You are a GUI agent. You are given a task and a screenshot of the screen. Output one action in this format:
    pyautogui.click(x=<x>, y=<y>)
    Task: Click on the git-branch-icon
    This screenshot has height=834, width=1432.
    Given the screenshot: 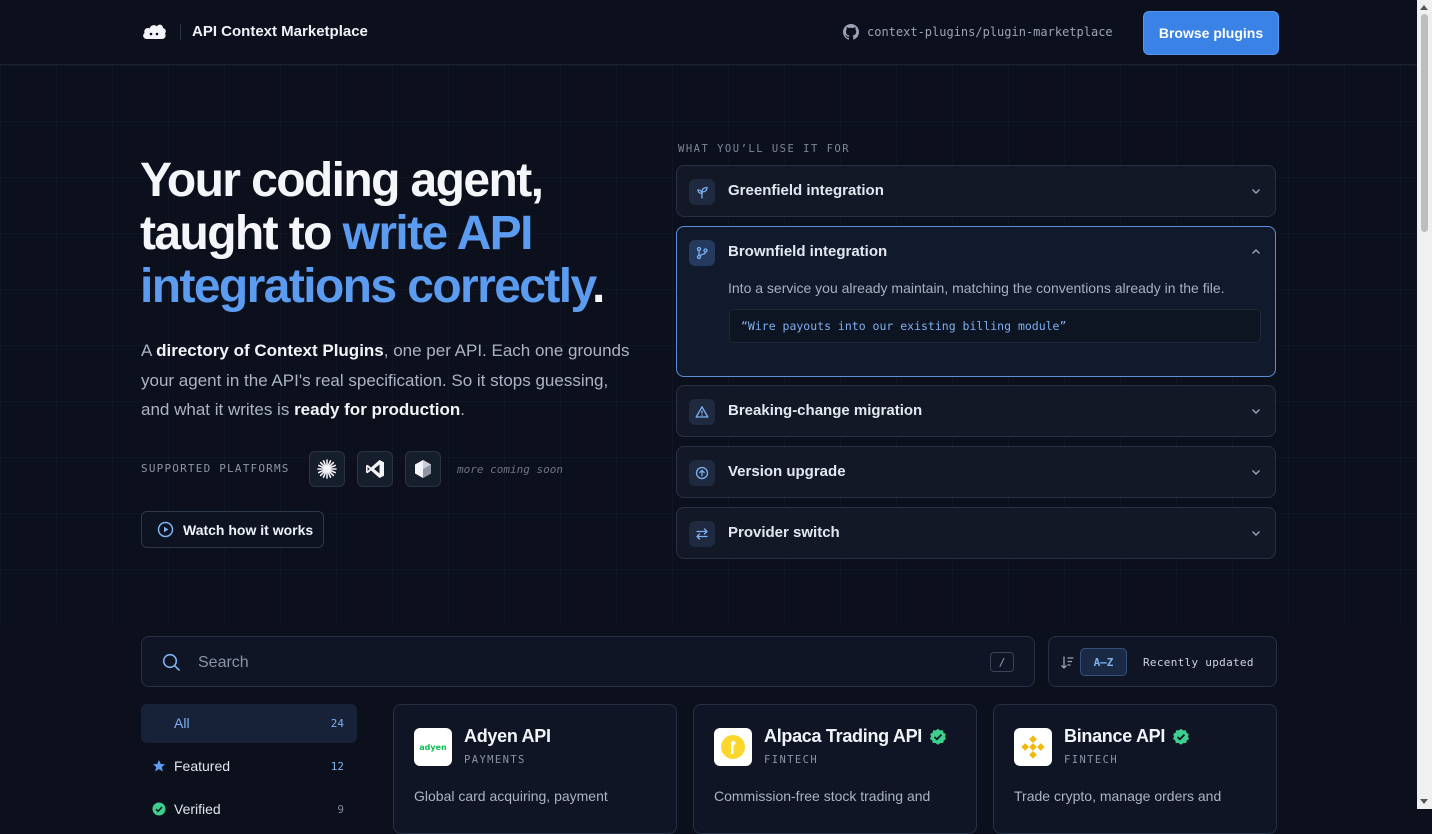 What is the action you would take?
    pyautogui.click(x=702, y=253)
    